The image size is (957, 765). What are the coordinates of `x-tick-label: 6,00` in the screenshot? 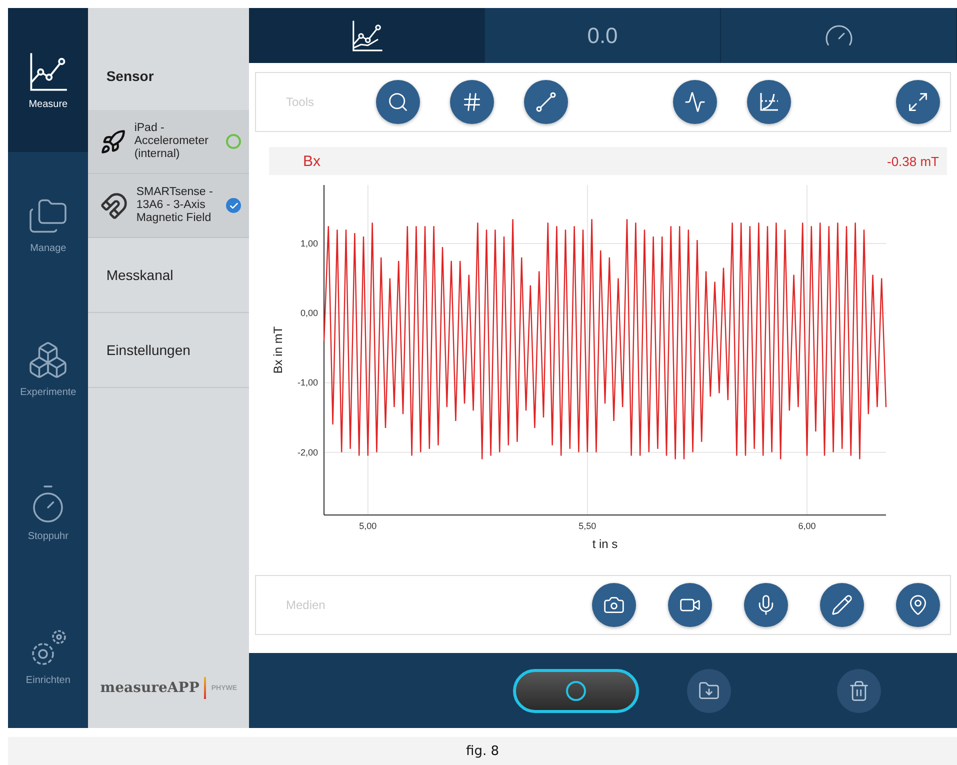 It's located at (807, 526).